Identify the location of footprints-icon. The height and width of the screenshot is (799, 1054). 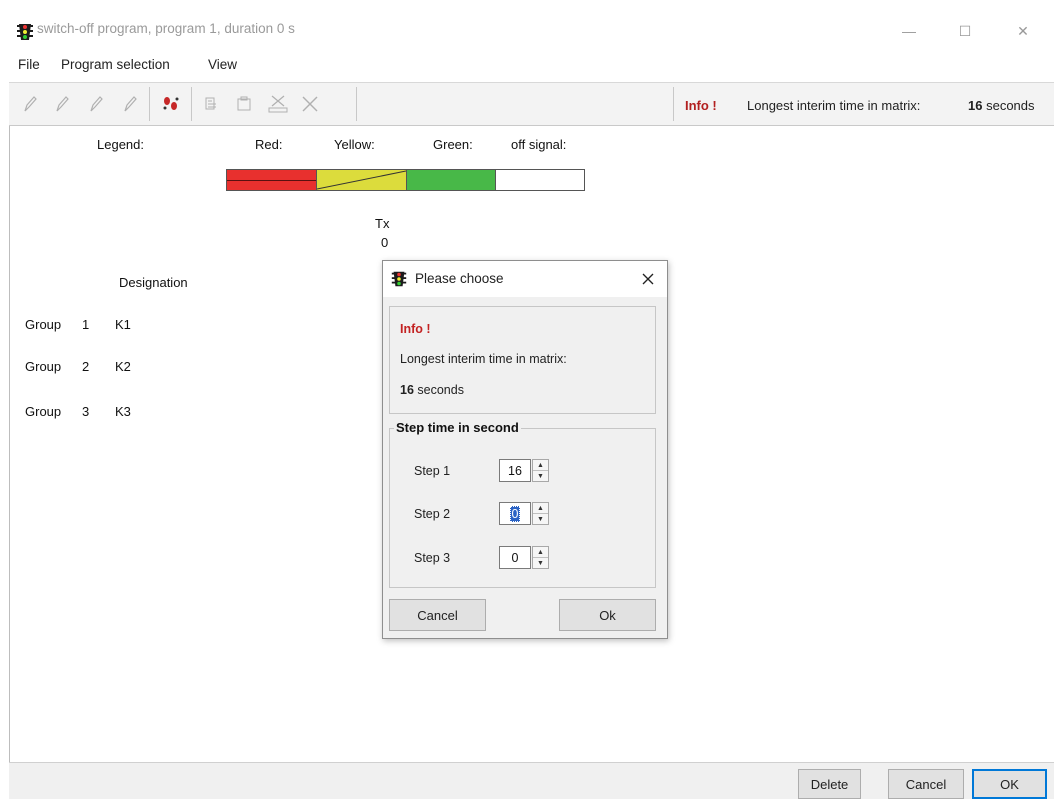
(171, 104).